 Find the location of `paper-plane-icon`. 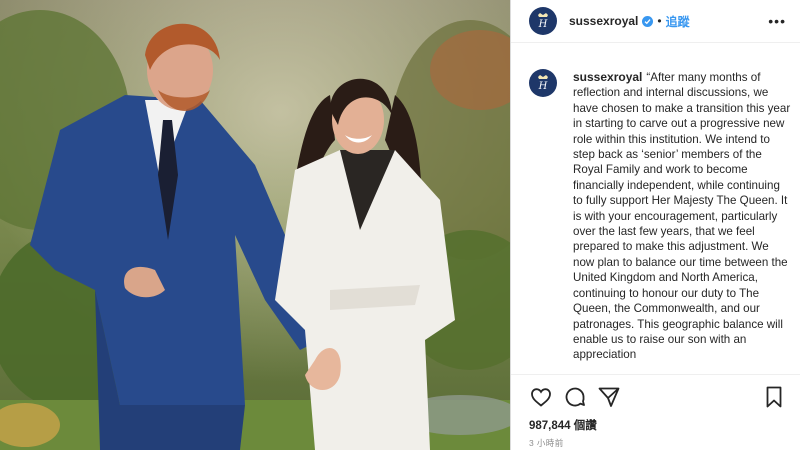

paper-plane-icon is located at coordinates (609, 397).